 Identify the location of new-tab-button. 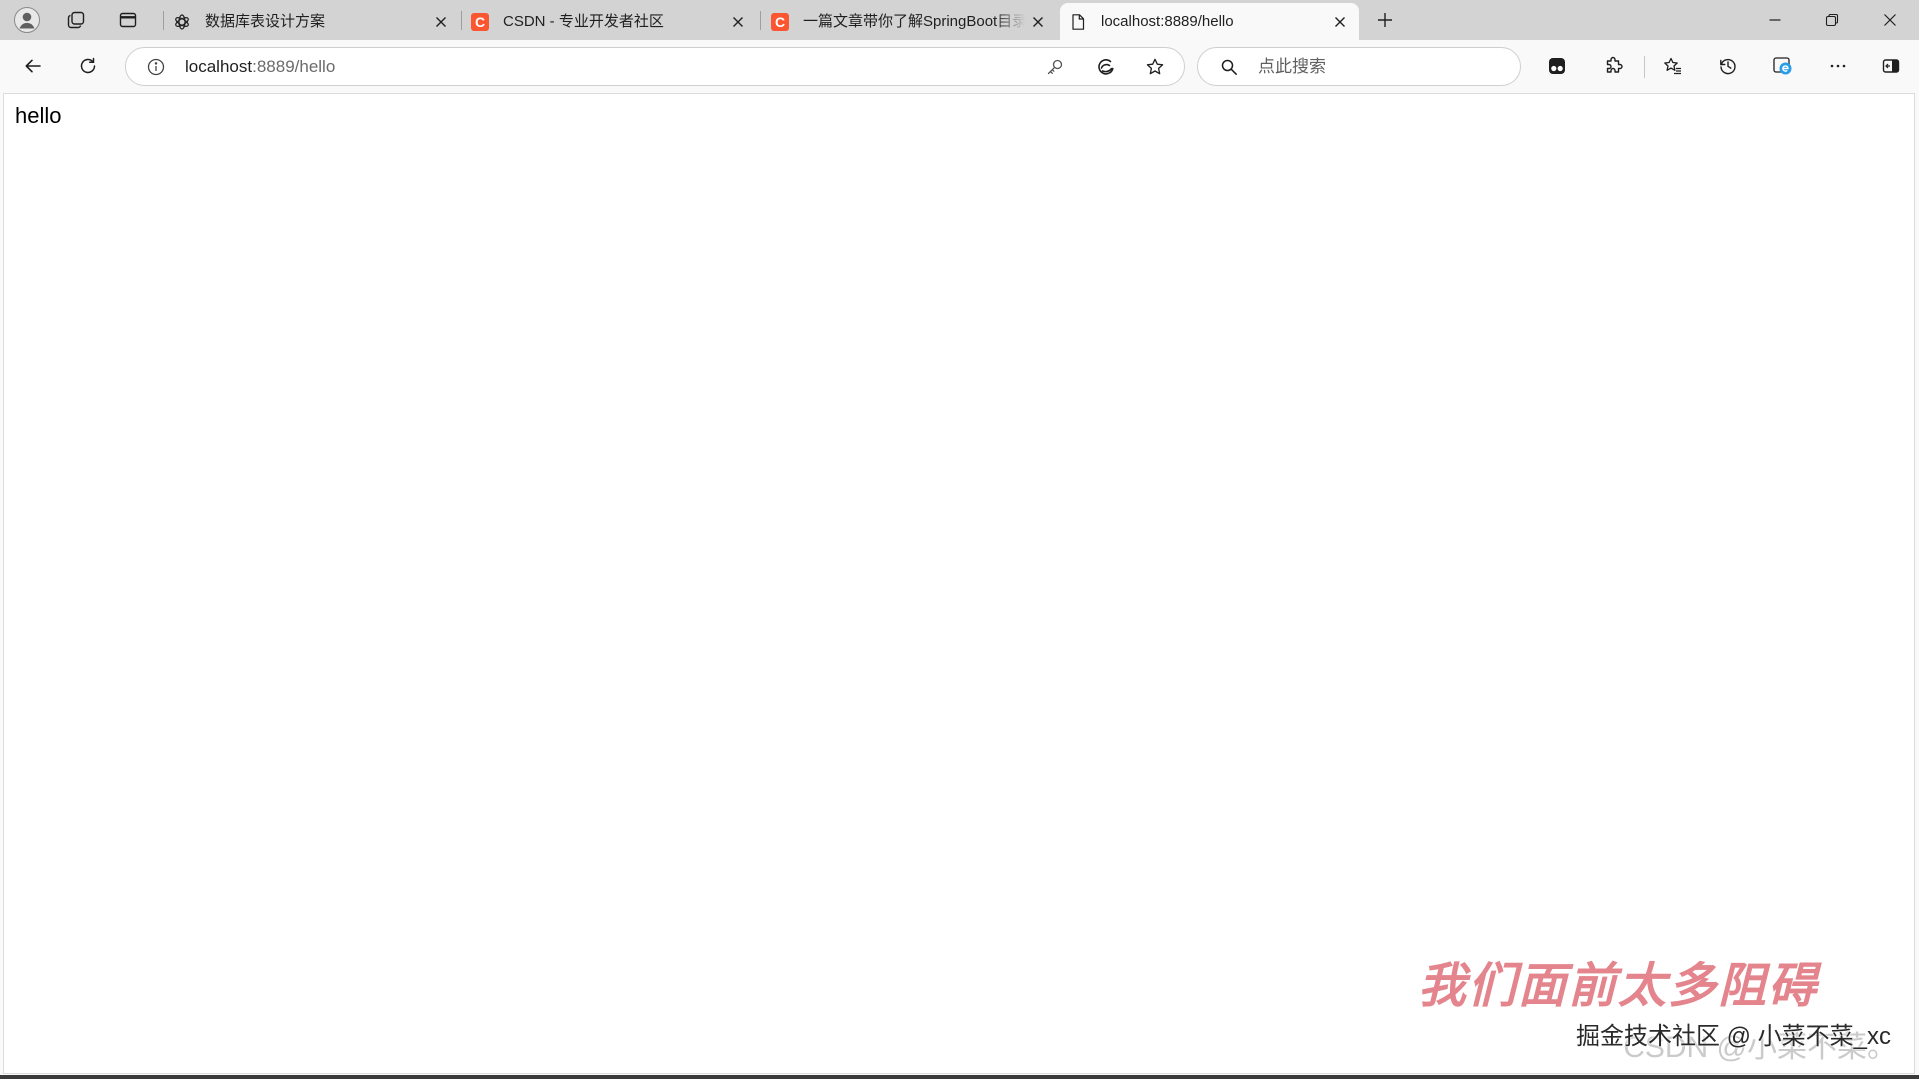
(1385, 20).